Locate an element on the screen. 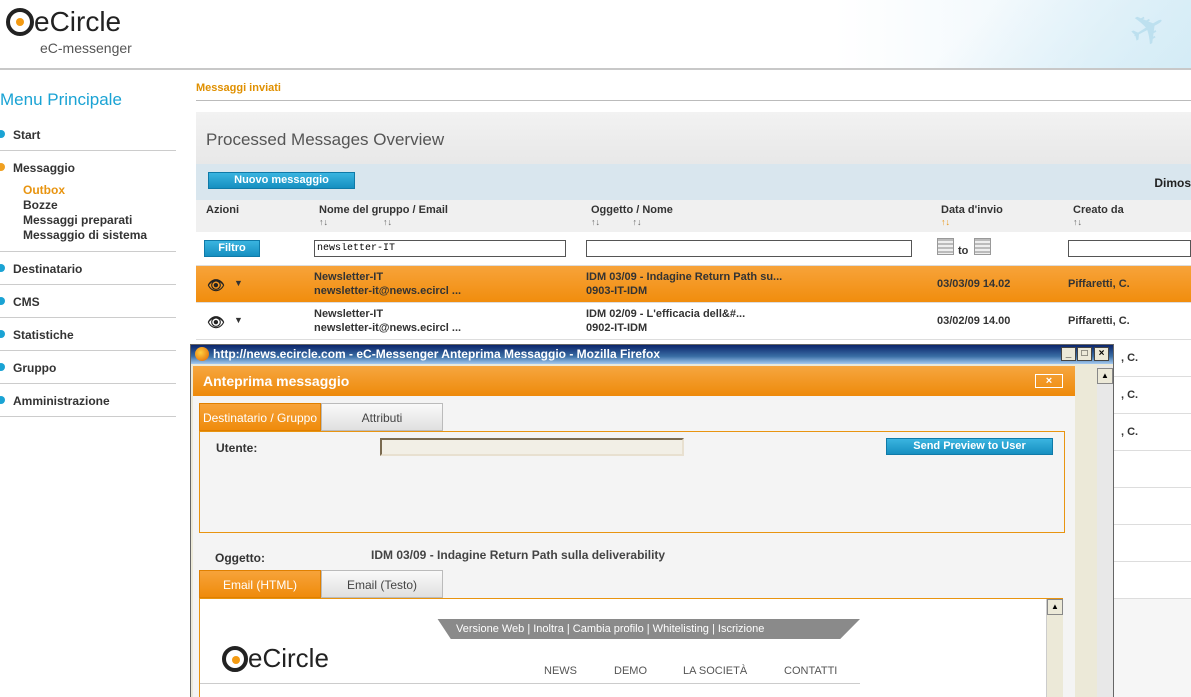 The image size is (1191, 697). column-label: Email is located at coordinates (433, 210).